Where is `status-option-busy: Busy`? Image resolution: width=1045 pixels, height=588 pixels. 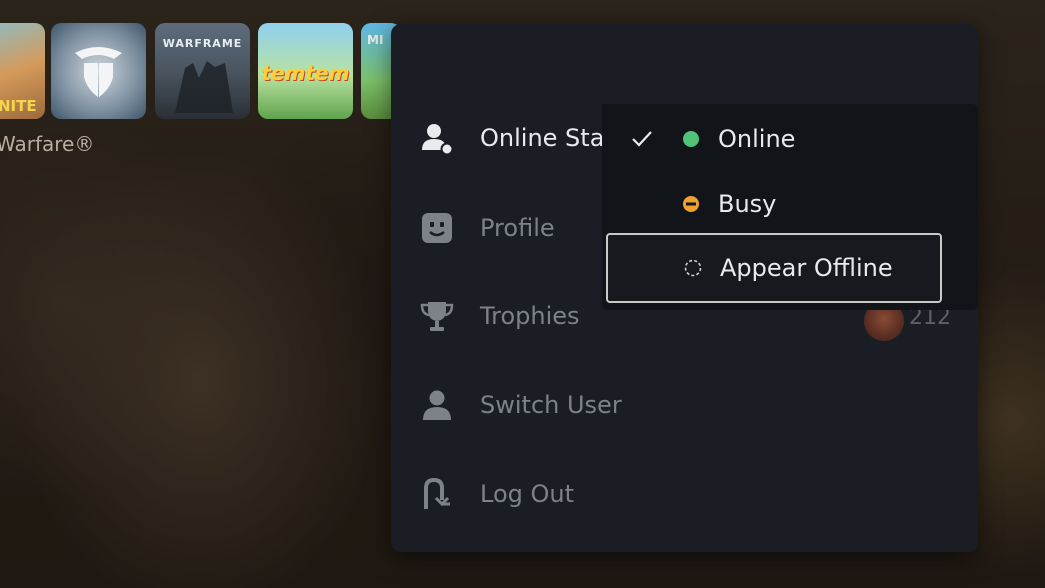 status-option-busy: Busy is located at coordinates (790, 204).